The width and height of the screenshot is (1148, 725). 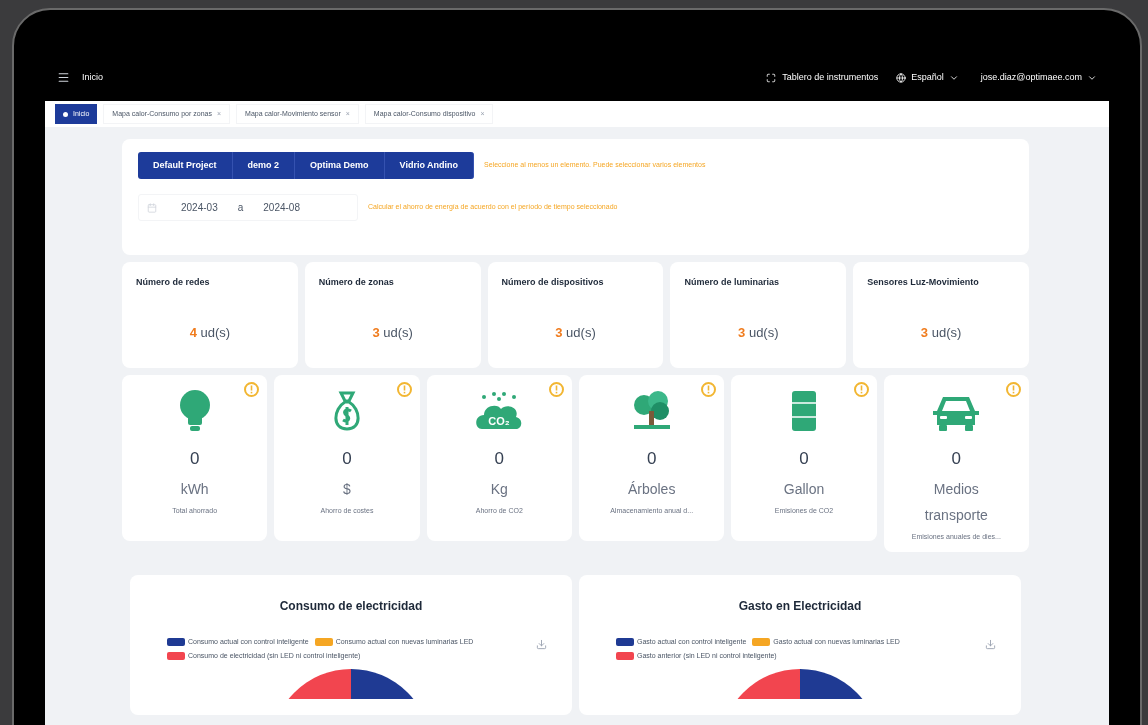 I want to click on project-toggle: Default Project, so click(x=185, y=165).